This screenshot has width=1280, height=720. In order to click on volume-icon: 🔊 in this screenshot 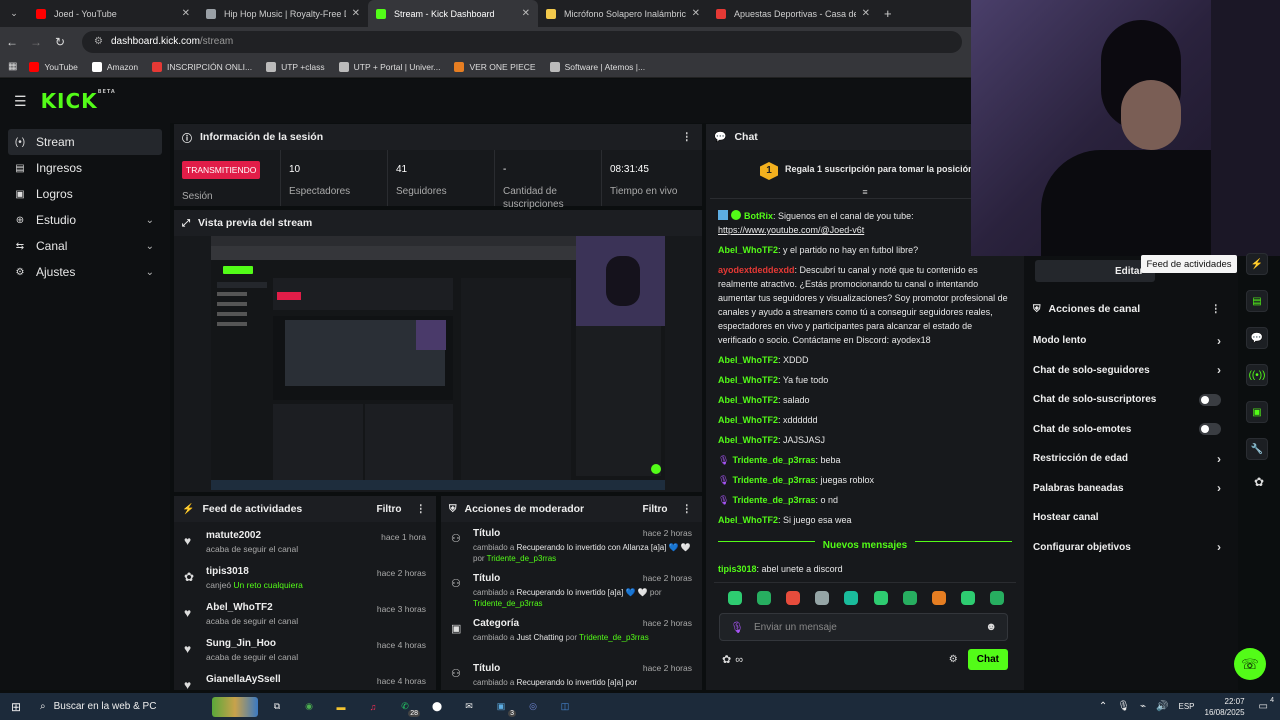, I will do `click(1162, 706)`.